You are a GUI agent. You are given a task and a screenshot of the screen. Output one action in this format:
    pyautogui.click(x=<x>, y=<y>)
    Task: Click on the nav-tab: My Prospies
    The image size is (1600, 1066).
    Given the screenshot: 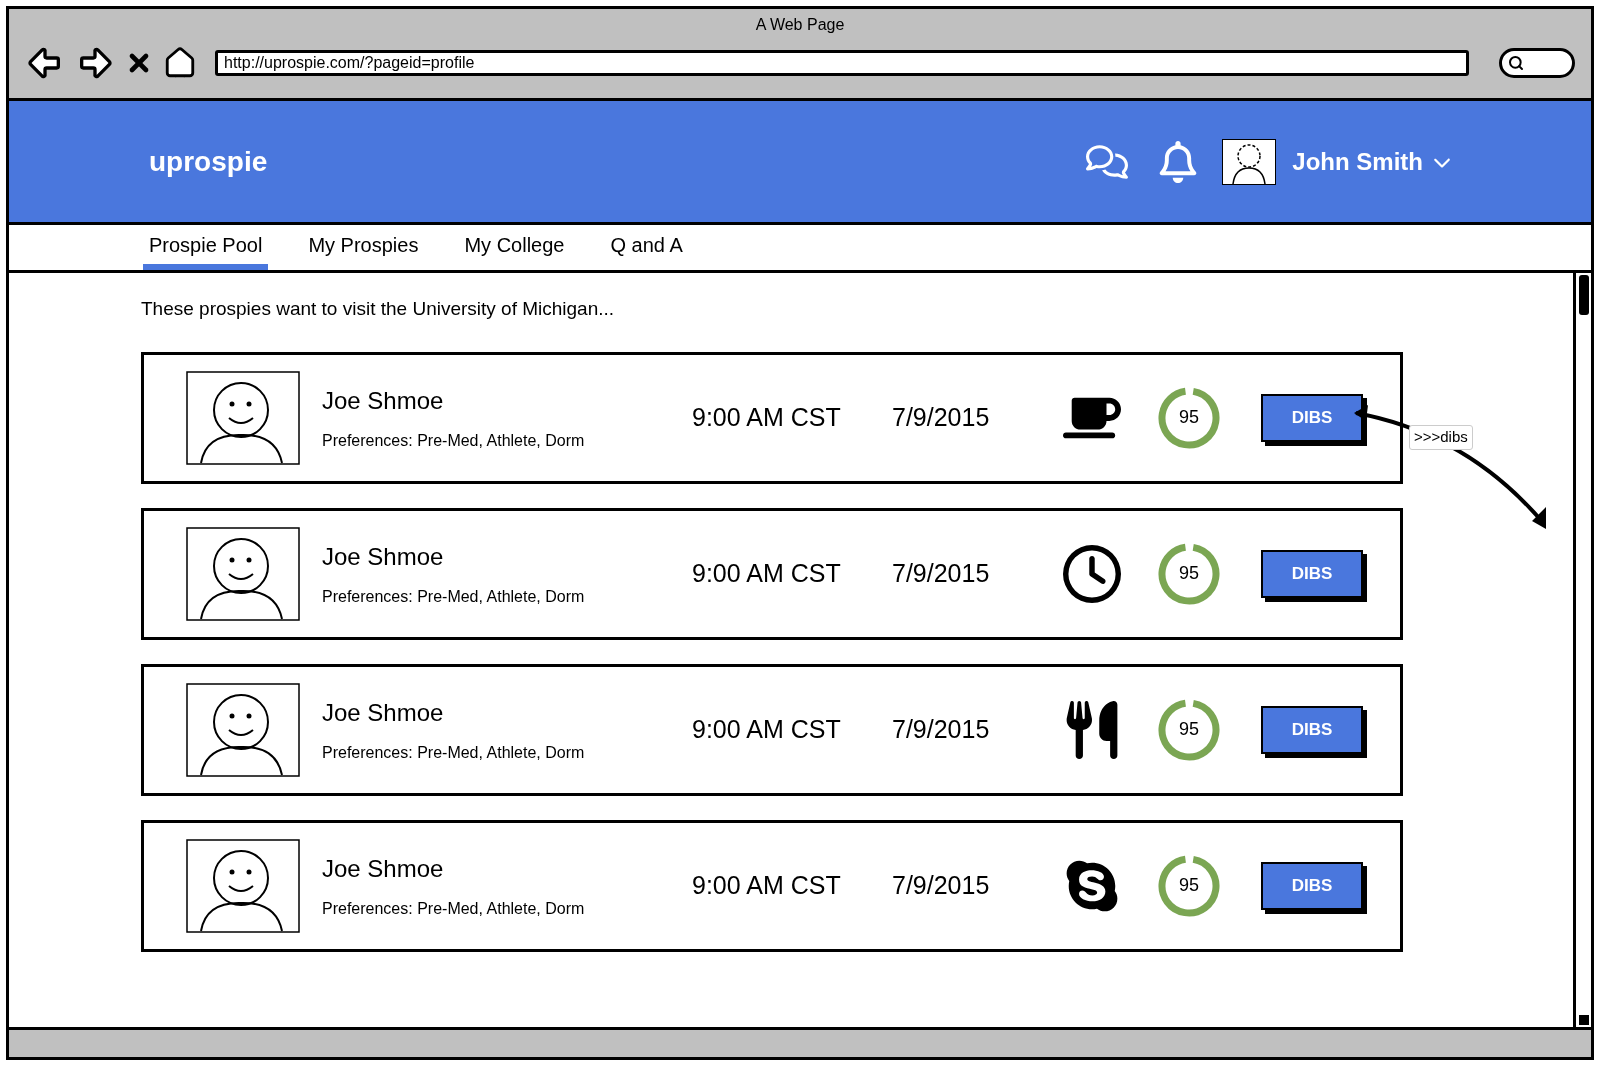 What is the action you would take?
    pyautogui.click(x=363, y=250)
    